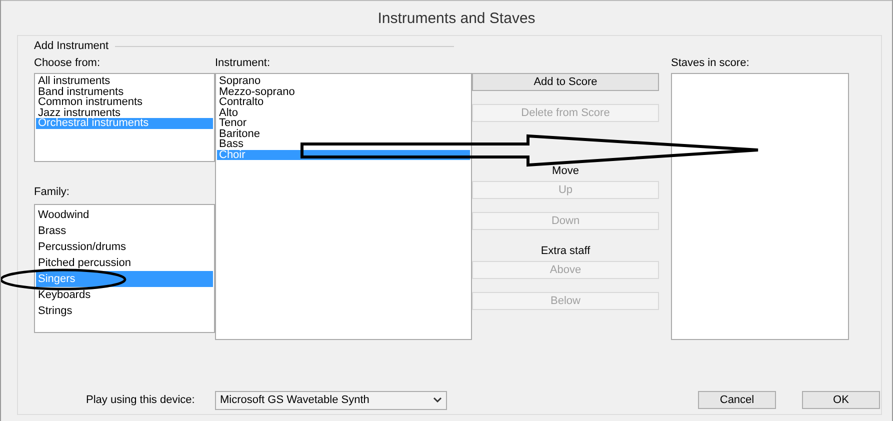 This screenshot has height=421, width=893. What do you see at coordinates (124, 295) in the screenshot?
I see `list-item: Keyboards` at bounding box center [124, 295].